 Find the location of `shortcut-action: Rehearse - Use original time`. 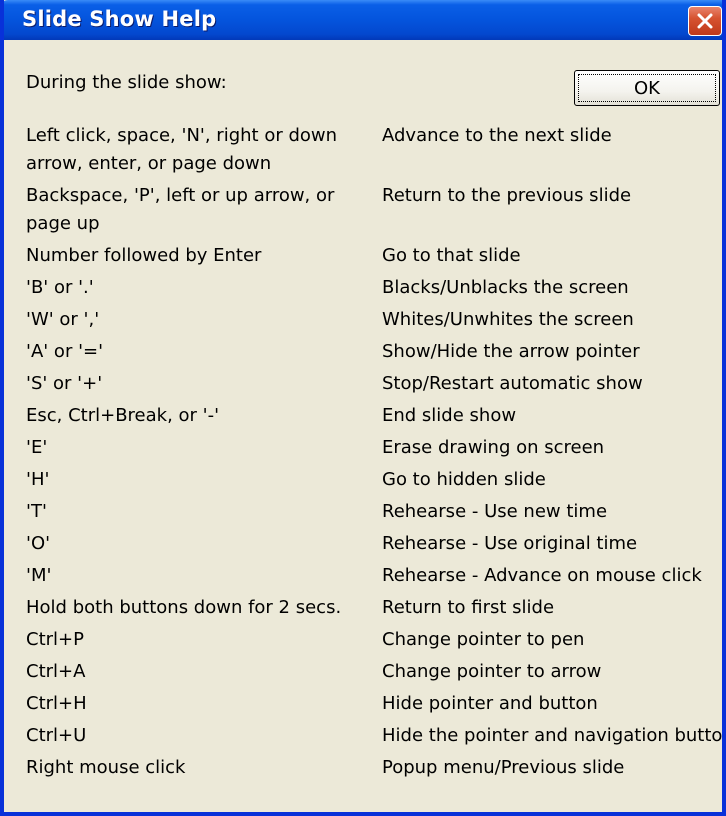

shortcut-action: Rehearse - Use original time is located at coordinates (510, 543).